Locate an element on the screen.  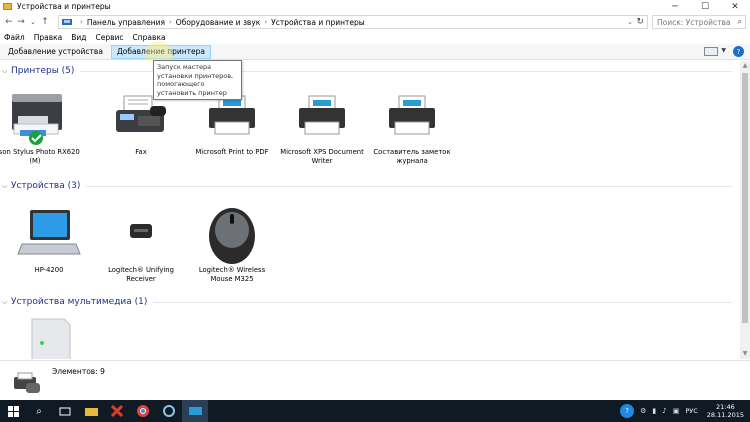
group-devices: ⌵ Устройства (3) is located at coordinates (367, 186).